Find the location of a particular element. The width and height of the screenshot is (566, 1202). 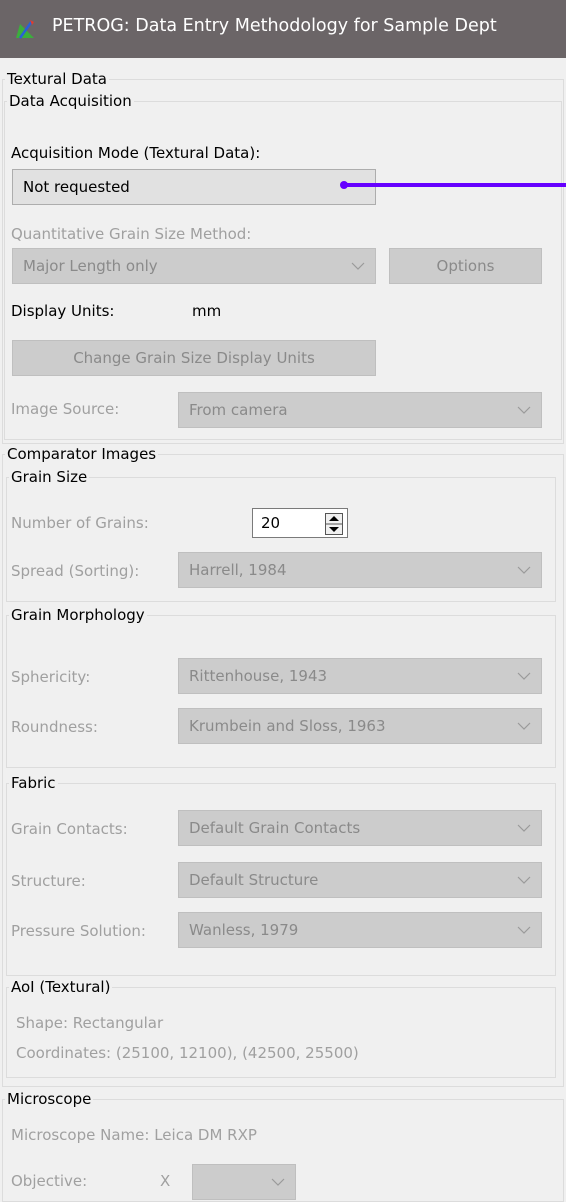

pressure-solution-combo: Wanless, 1979 is located at coordinates (360, 930).